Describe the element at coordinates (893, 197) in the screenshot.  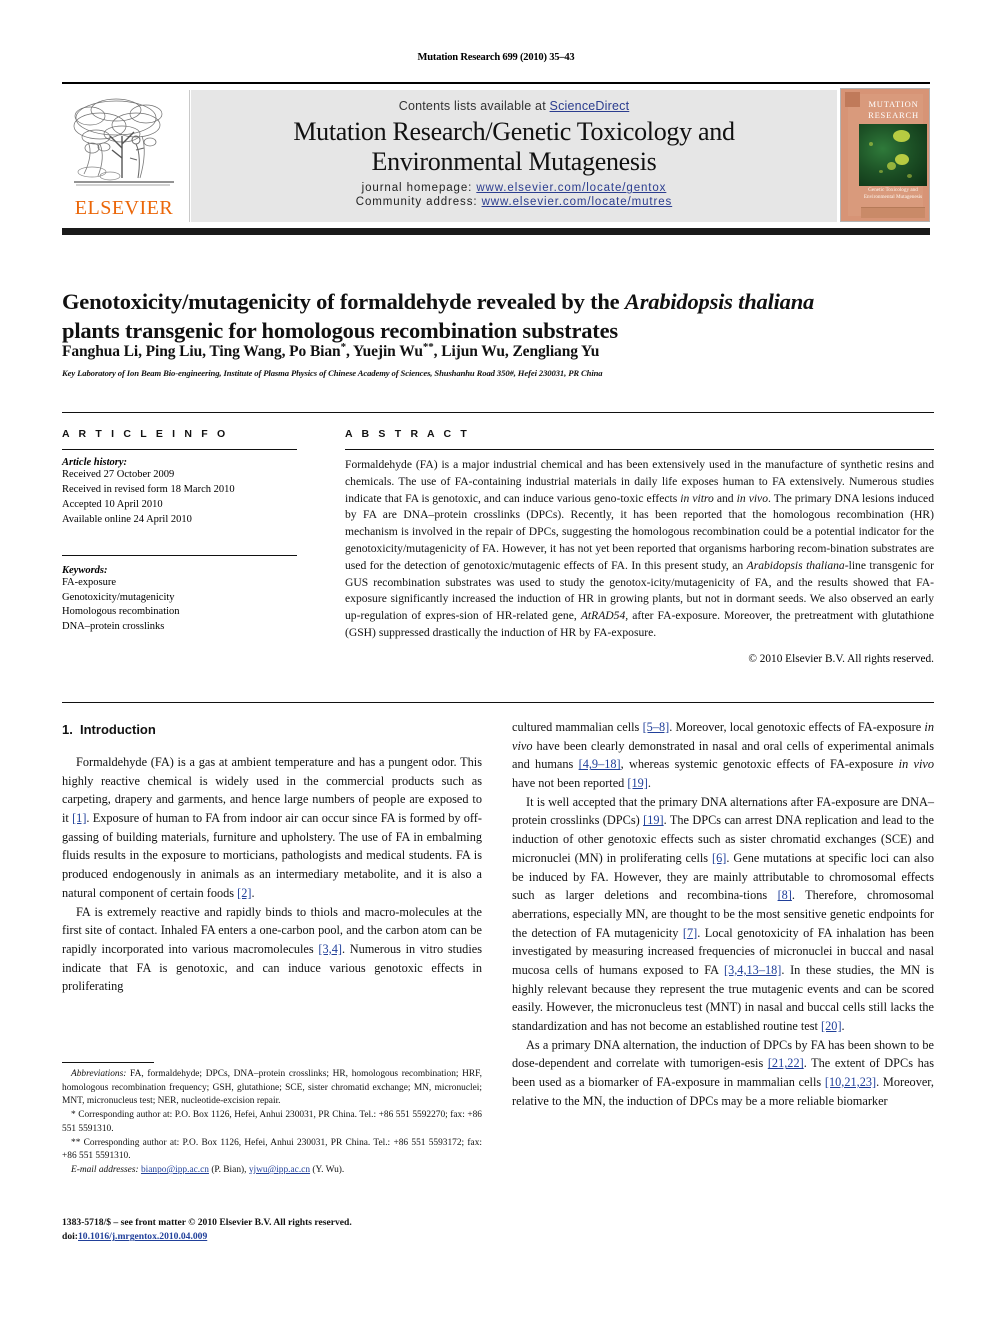
I see `cover-subtitle-line2: Environmental Mutagenesis` at that location.